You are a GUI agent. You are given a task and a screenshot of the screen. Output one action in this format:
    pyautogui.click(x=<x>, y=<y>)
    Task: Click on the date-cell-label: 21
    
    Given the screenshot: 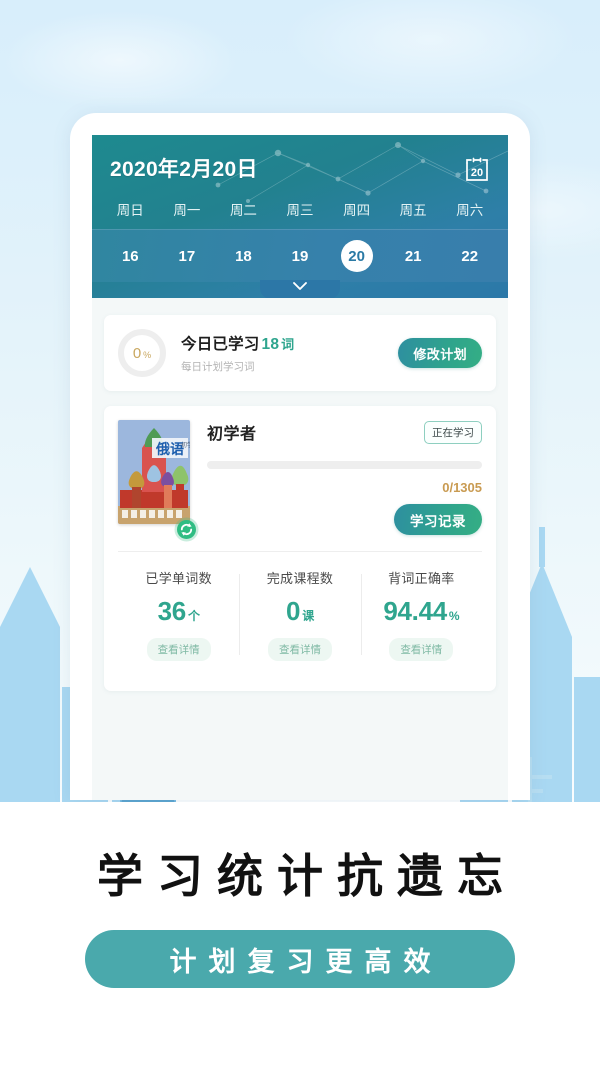 What is the action you would take?
    pyautogui.click(x=413, y=256)
    